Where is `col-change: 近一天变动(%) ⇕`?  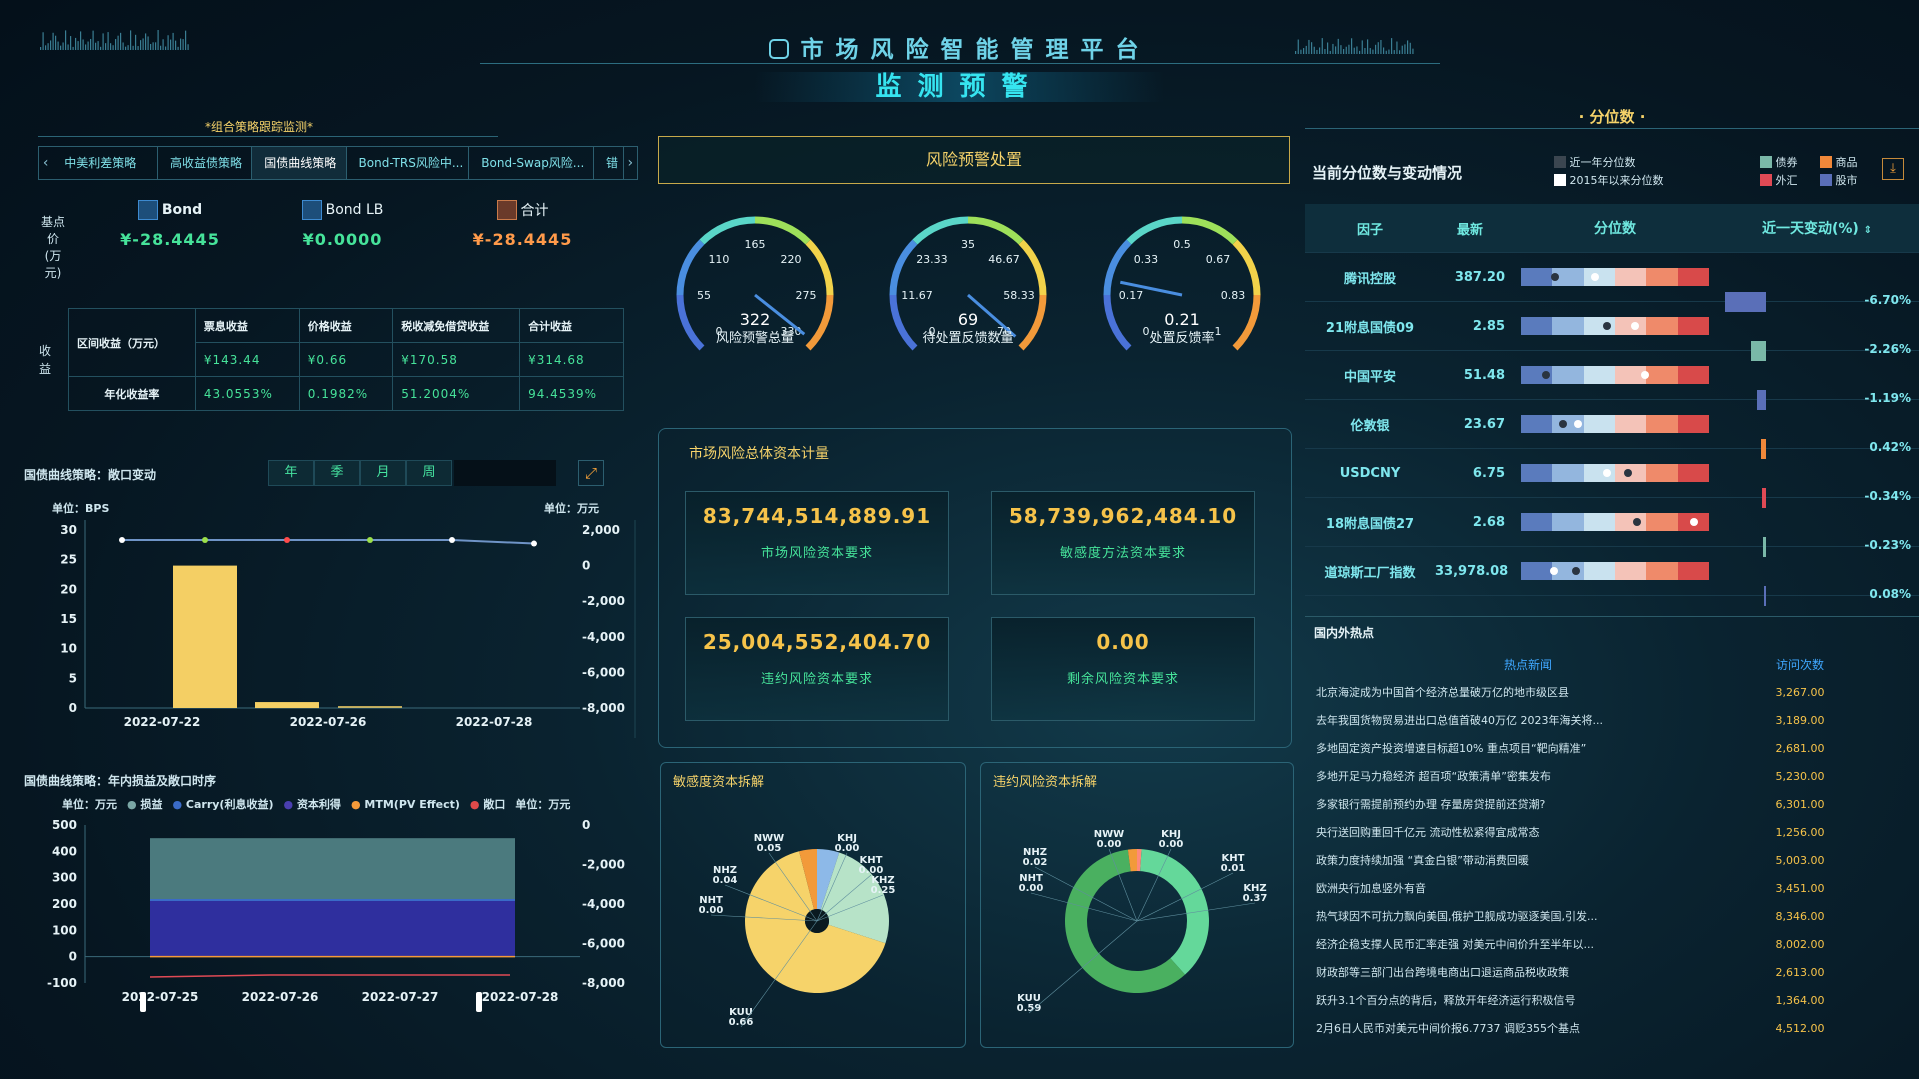 col-change: 近一天变动(%) ⇕ is located at coordinates (1817, 228).